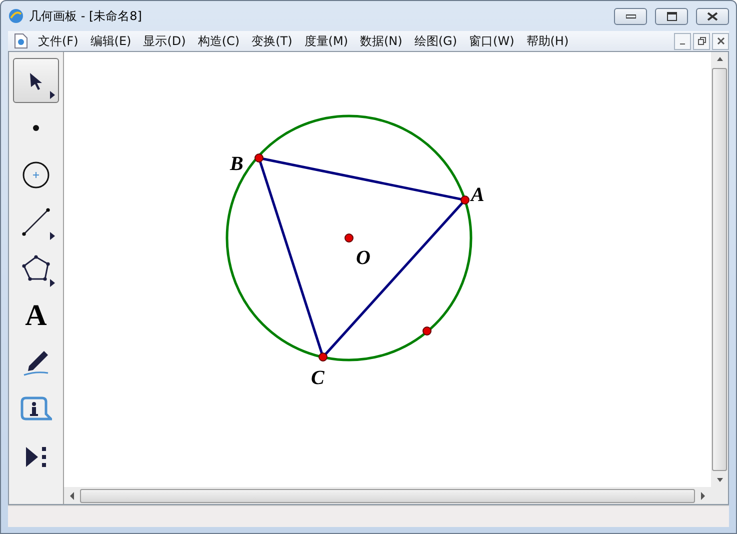 The width and height of the screenshot is (737, 534). What do you see at coordinates (477, 195) in the screenshot?
I see `point-label: A` at bounding box center [477, 195].